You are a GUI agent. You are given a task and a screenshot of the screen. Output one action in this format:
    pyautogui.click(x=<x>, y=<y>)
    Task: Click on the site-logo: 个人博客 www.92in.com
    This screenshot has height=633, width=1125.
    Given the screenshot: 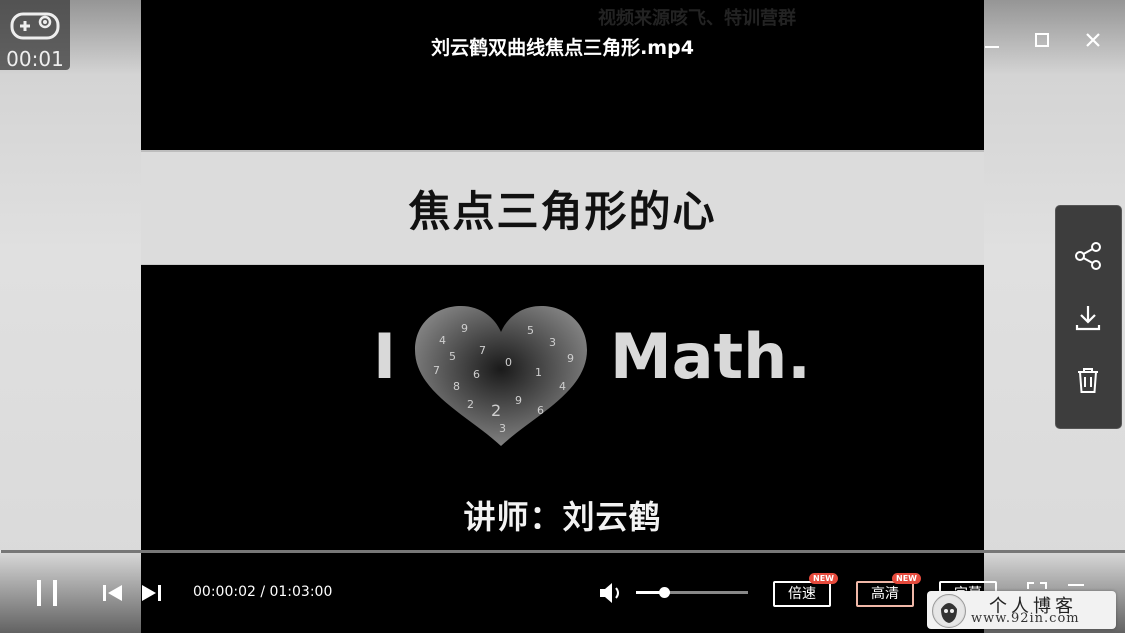 What is the action you would take?
    pyautogui.click(x=1021, y=610)
    